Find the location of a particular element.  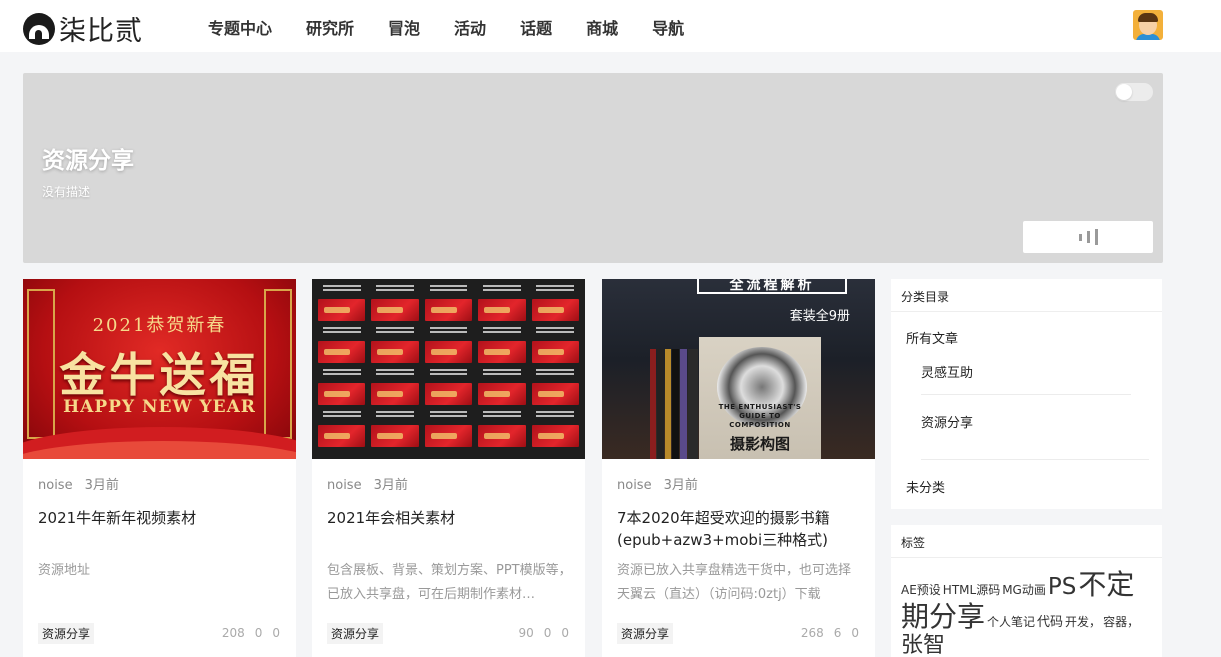

post-excerpt: 资源地址 is located at coordinates (64, 570).